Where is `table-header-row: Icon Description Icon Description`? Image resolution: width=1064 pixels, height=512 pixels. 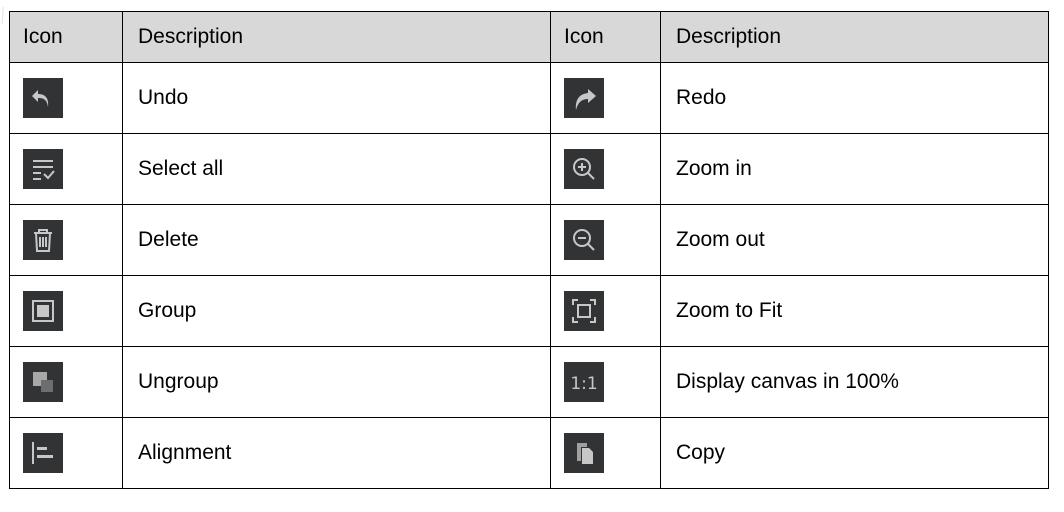
table-header-row: Icon Description Icon Description is located at coordinates (529, 37).